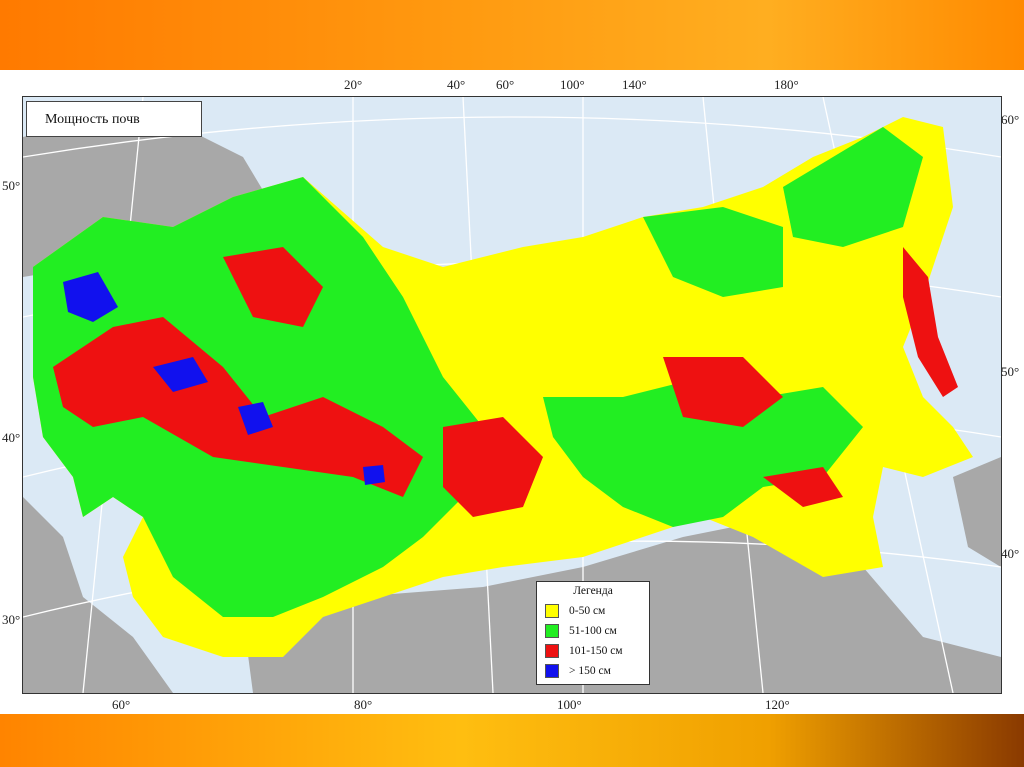  What do you see at coordinates (596, 651) in the screenshot?
I see `legend-label: 101-150 см` at bounding box center [596, 651].